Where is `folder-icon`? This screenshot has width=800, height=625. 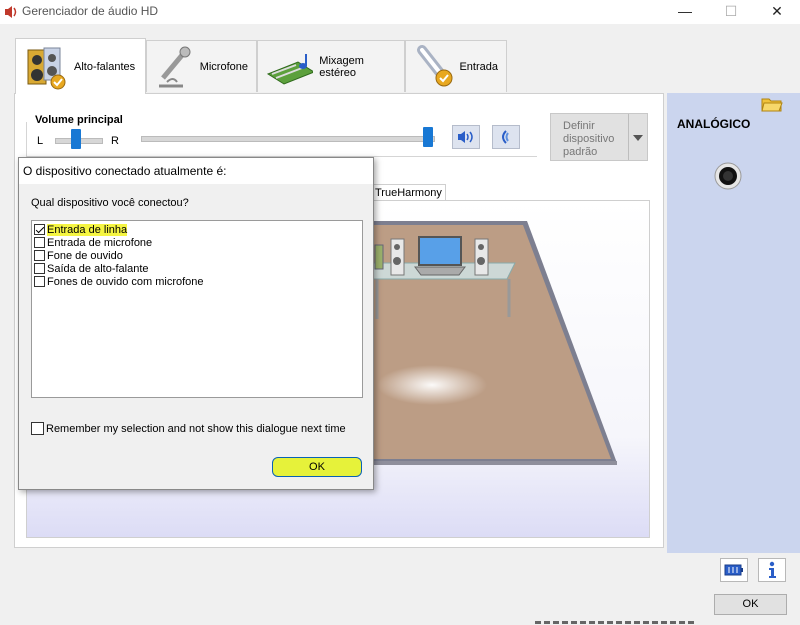 folder-icon is located at coordinates (772, 103).